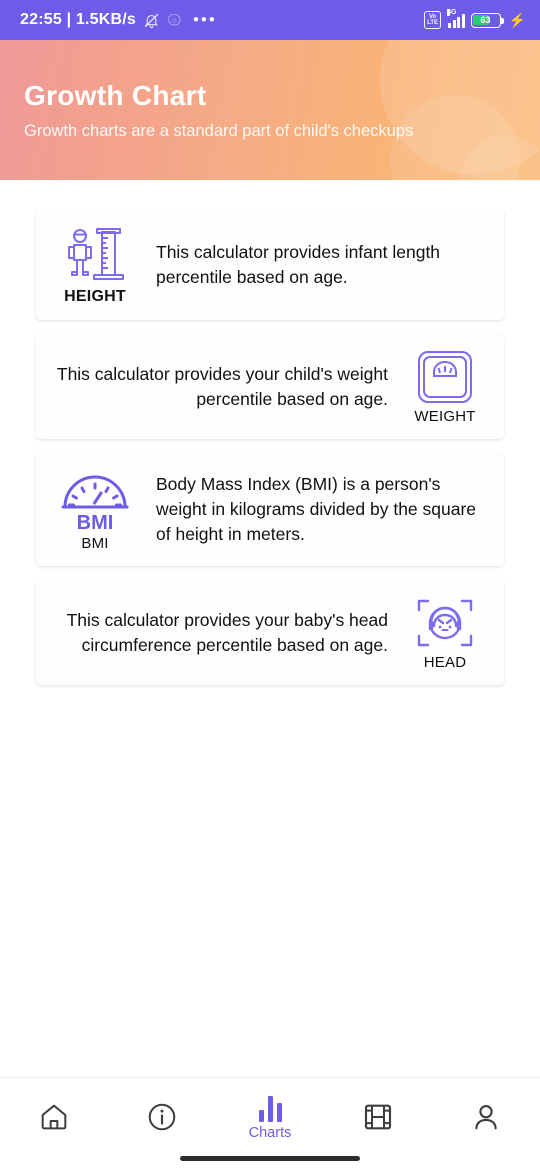  I want to click on signal-bars-icon: 4G, so click(456, 18).